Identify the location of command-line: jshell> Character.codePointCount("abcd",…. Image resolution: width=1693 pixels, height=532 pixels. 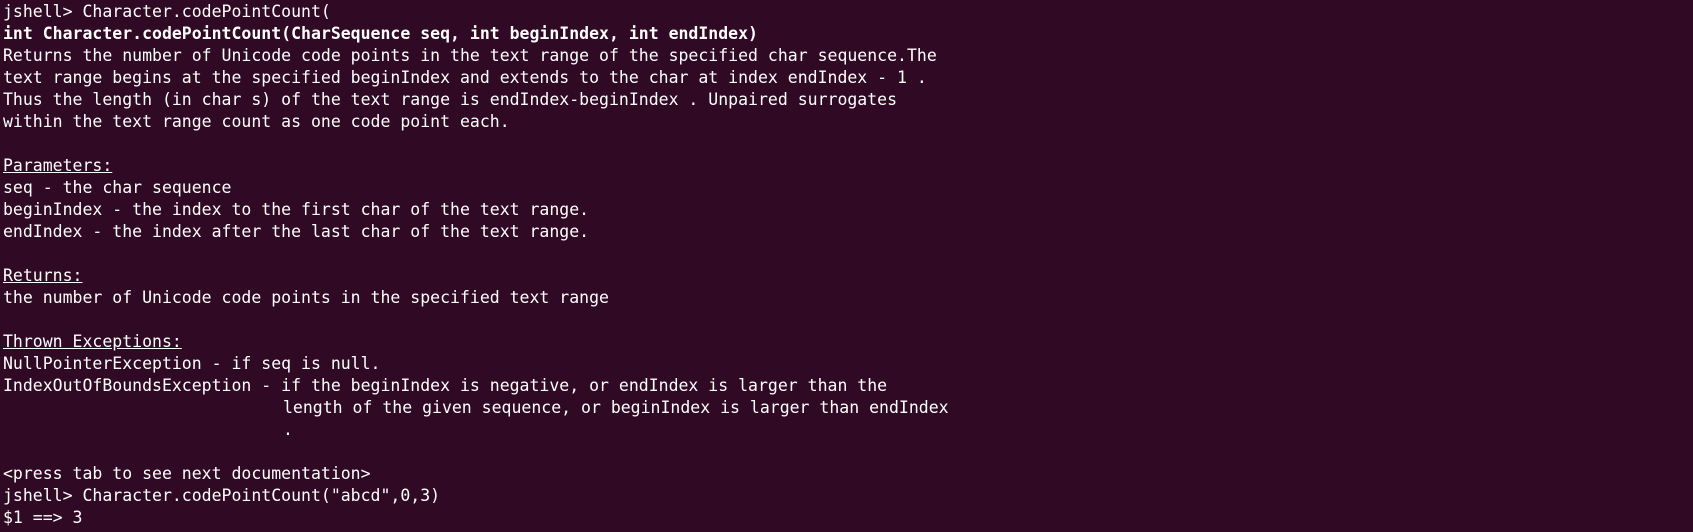
(848, 496).